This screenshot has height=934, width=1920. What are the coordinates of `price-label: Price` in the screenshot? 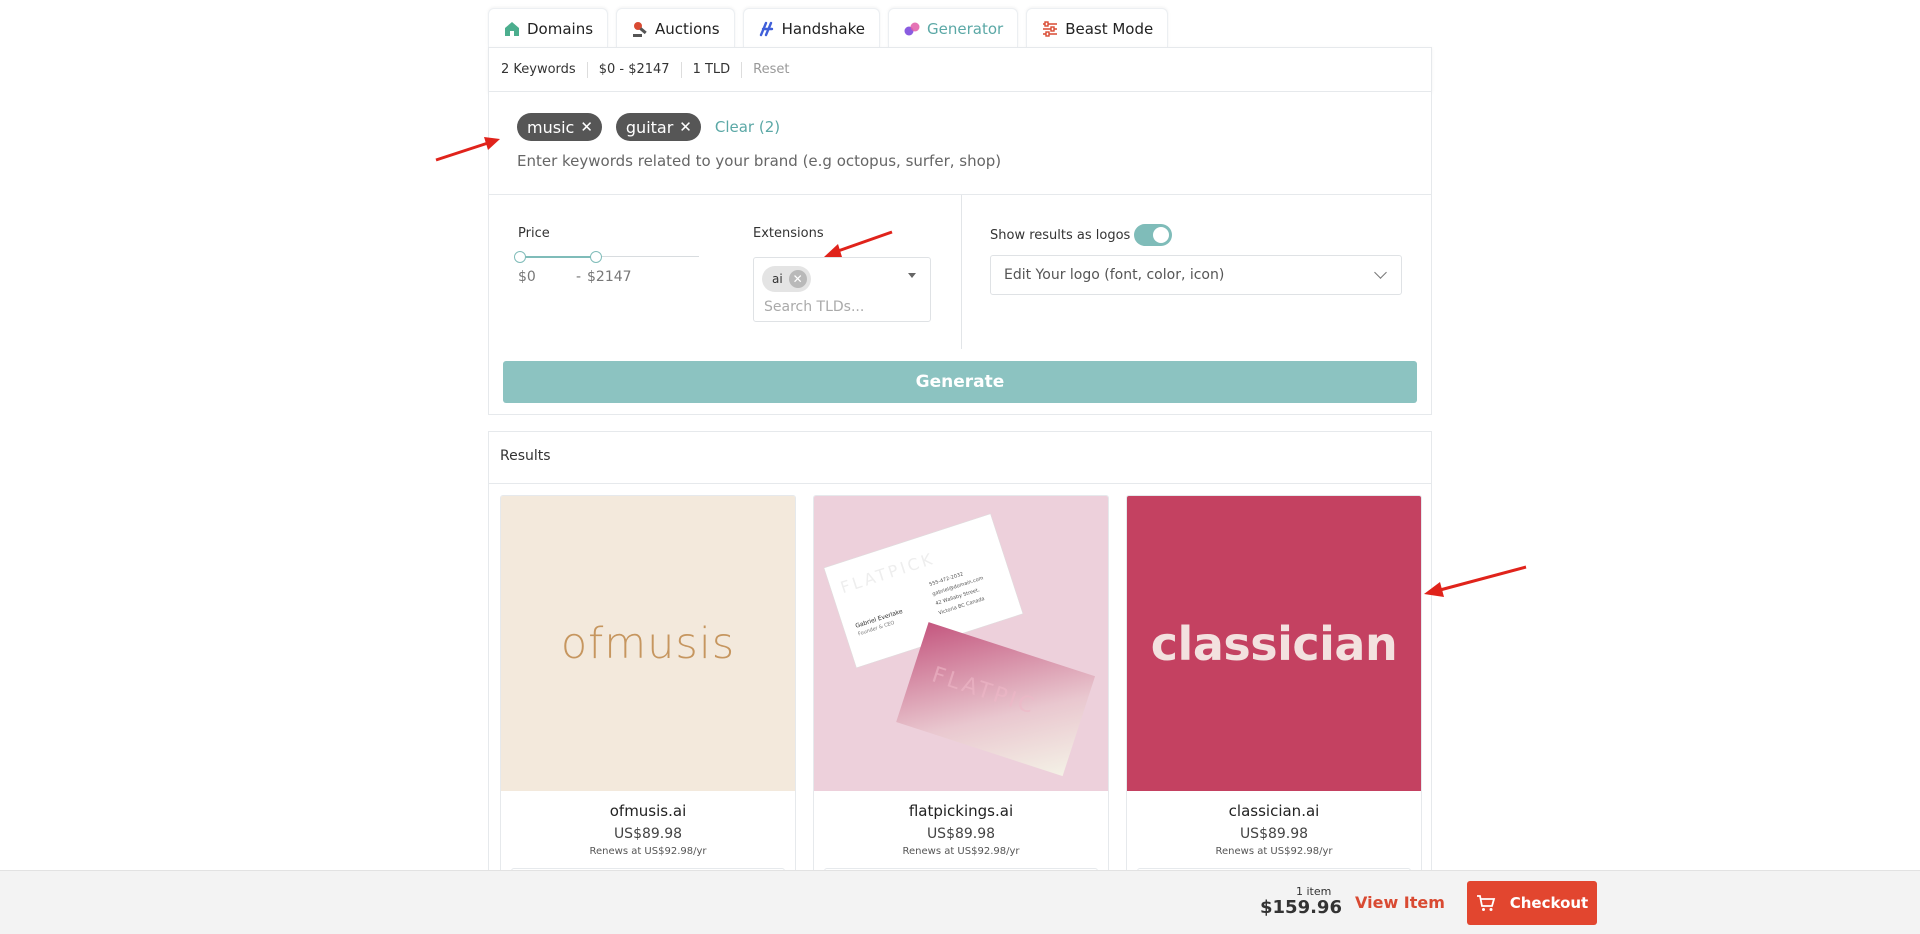 It's located at (534, 233).